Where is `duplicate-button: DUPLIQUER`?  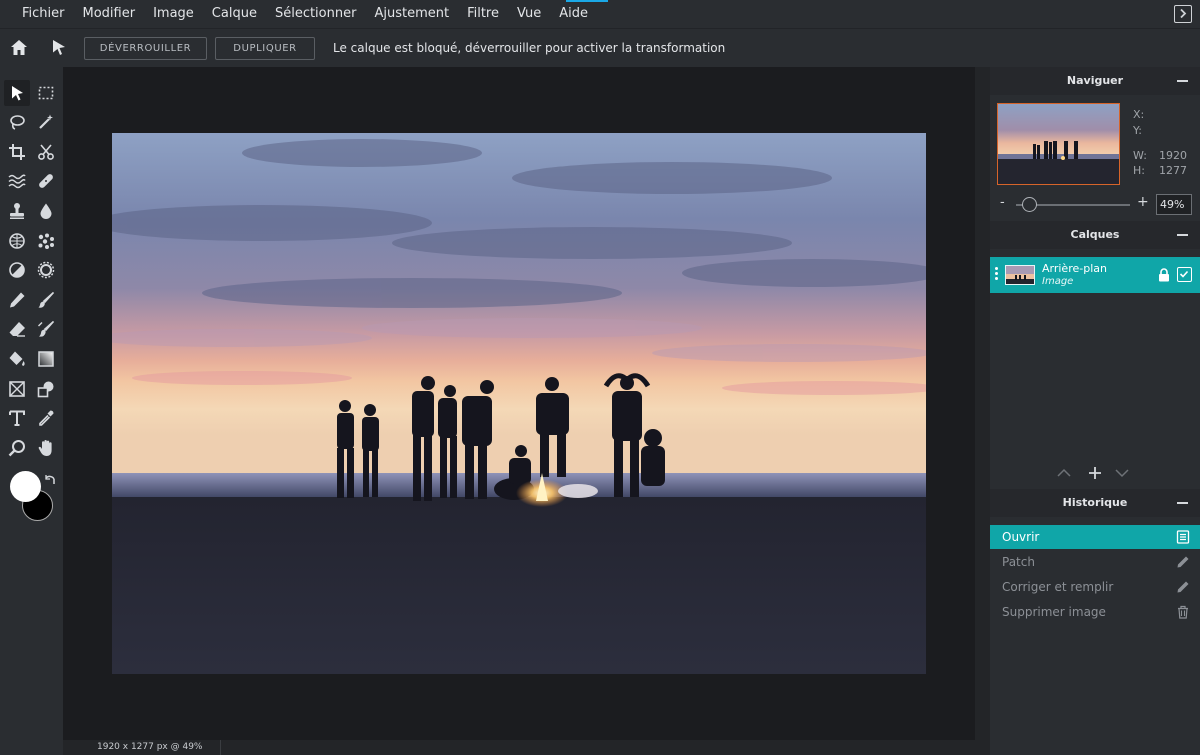
duplicate-button: DUPLIQUER is located at coordinates (265, 48).